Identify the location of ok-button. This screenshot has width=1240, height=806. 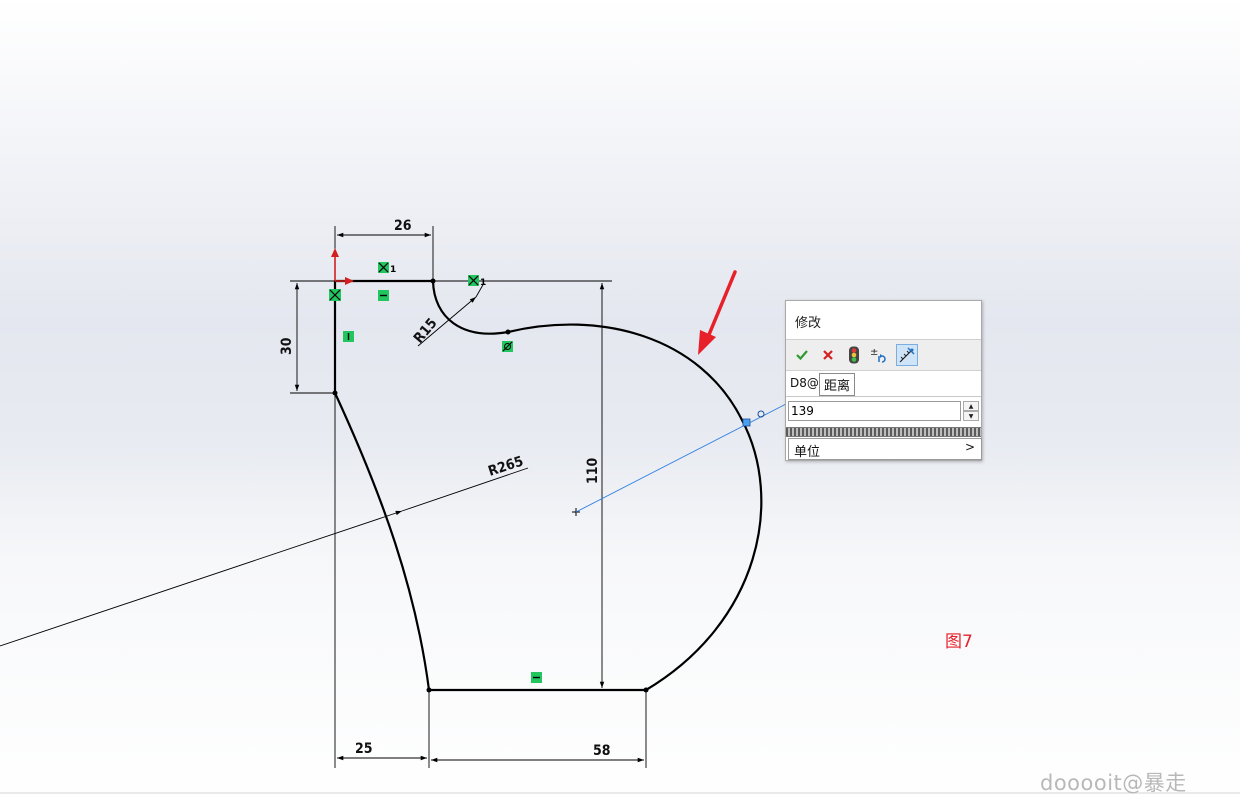
(802, 355).